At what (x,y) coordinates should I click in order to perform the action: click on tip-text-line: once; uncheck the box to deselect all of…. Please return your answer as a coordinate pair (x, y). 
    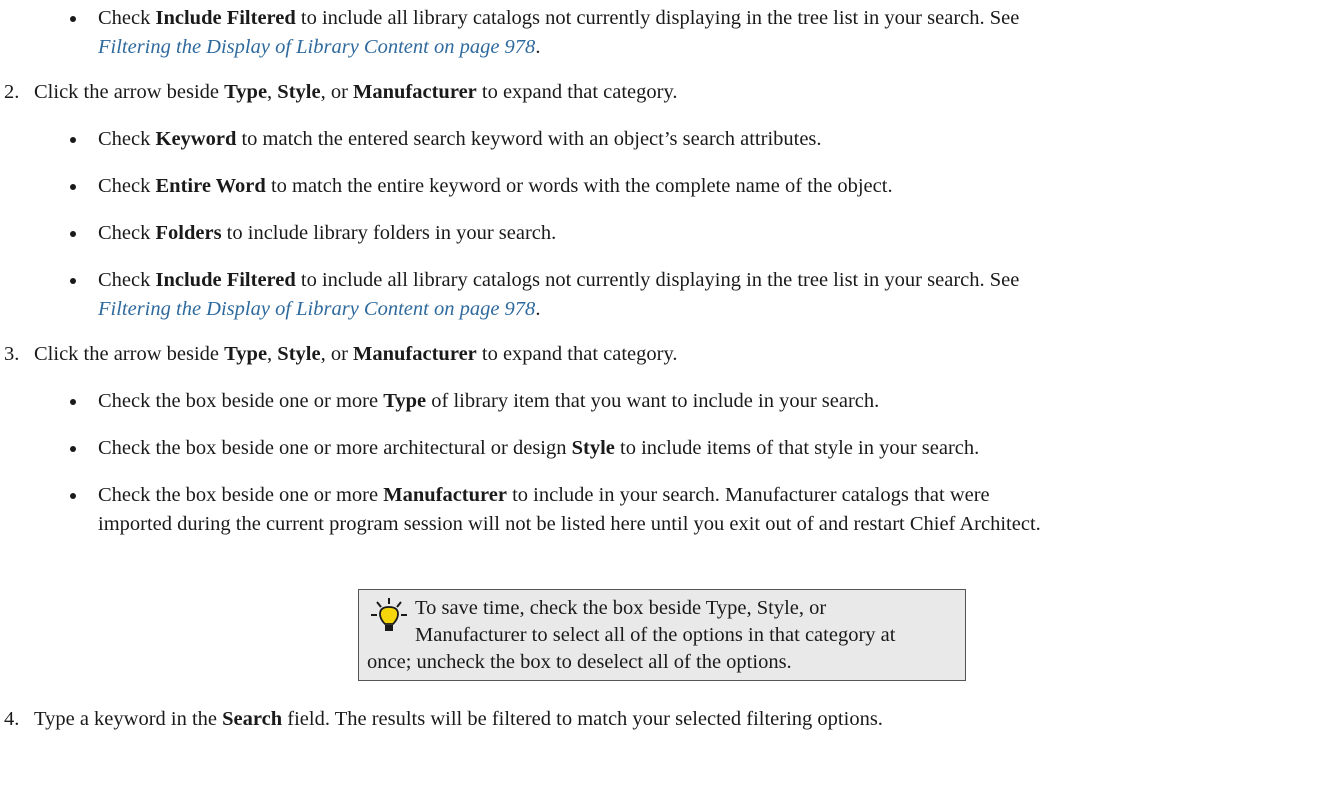
    Looking at the image, I should click on (579, 662).